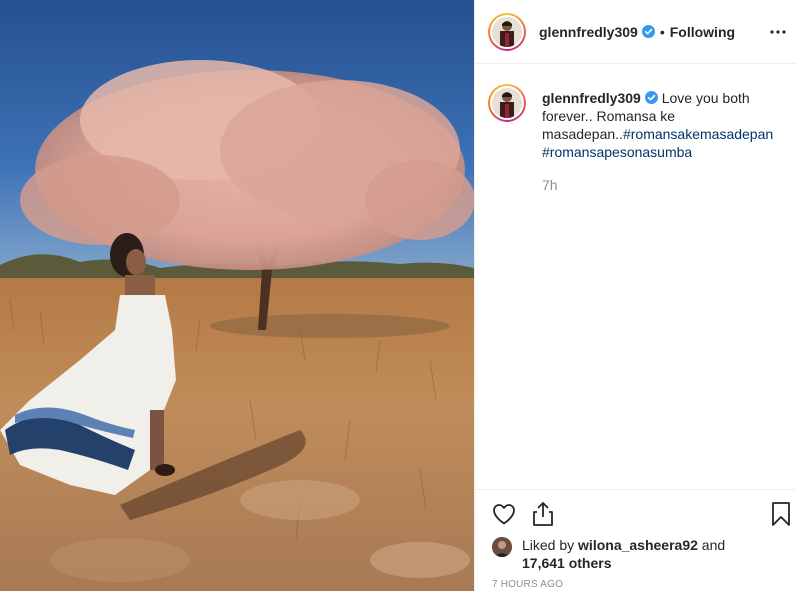  What do you see at coordinates (781, 514) in the screenshot?
I see `bookmark-icon` at bounding box center [781, 514].